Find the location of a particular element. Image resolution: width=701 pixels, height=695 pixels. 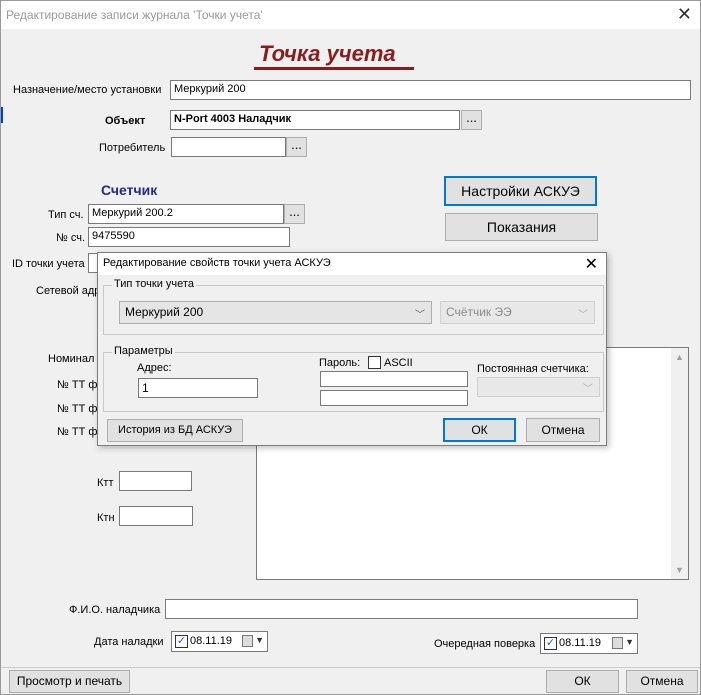

params-group-caption: Параметры is located at coordinates (143, 351).